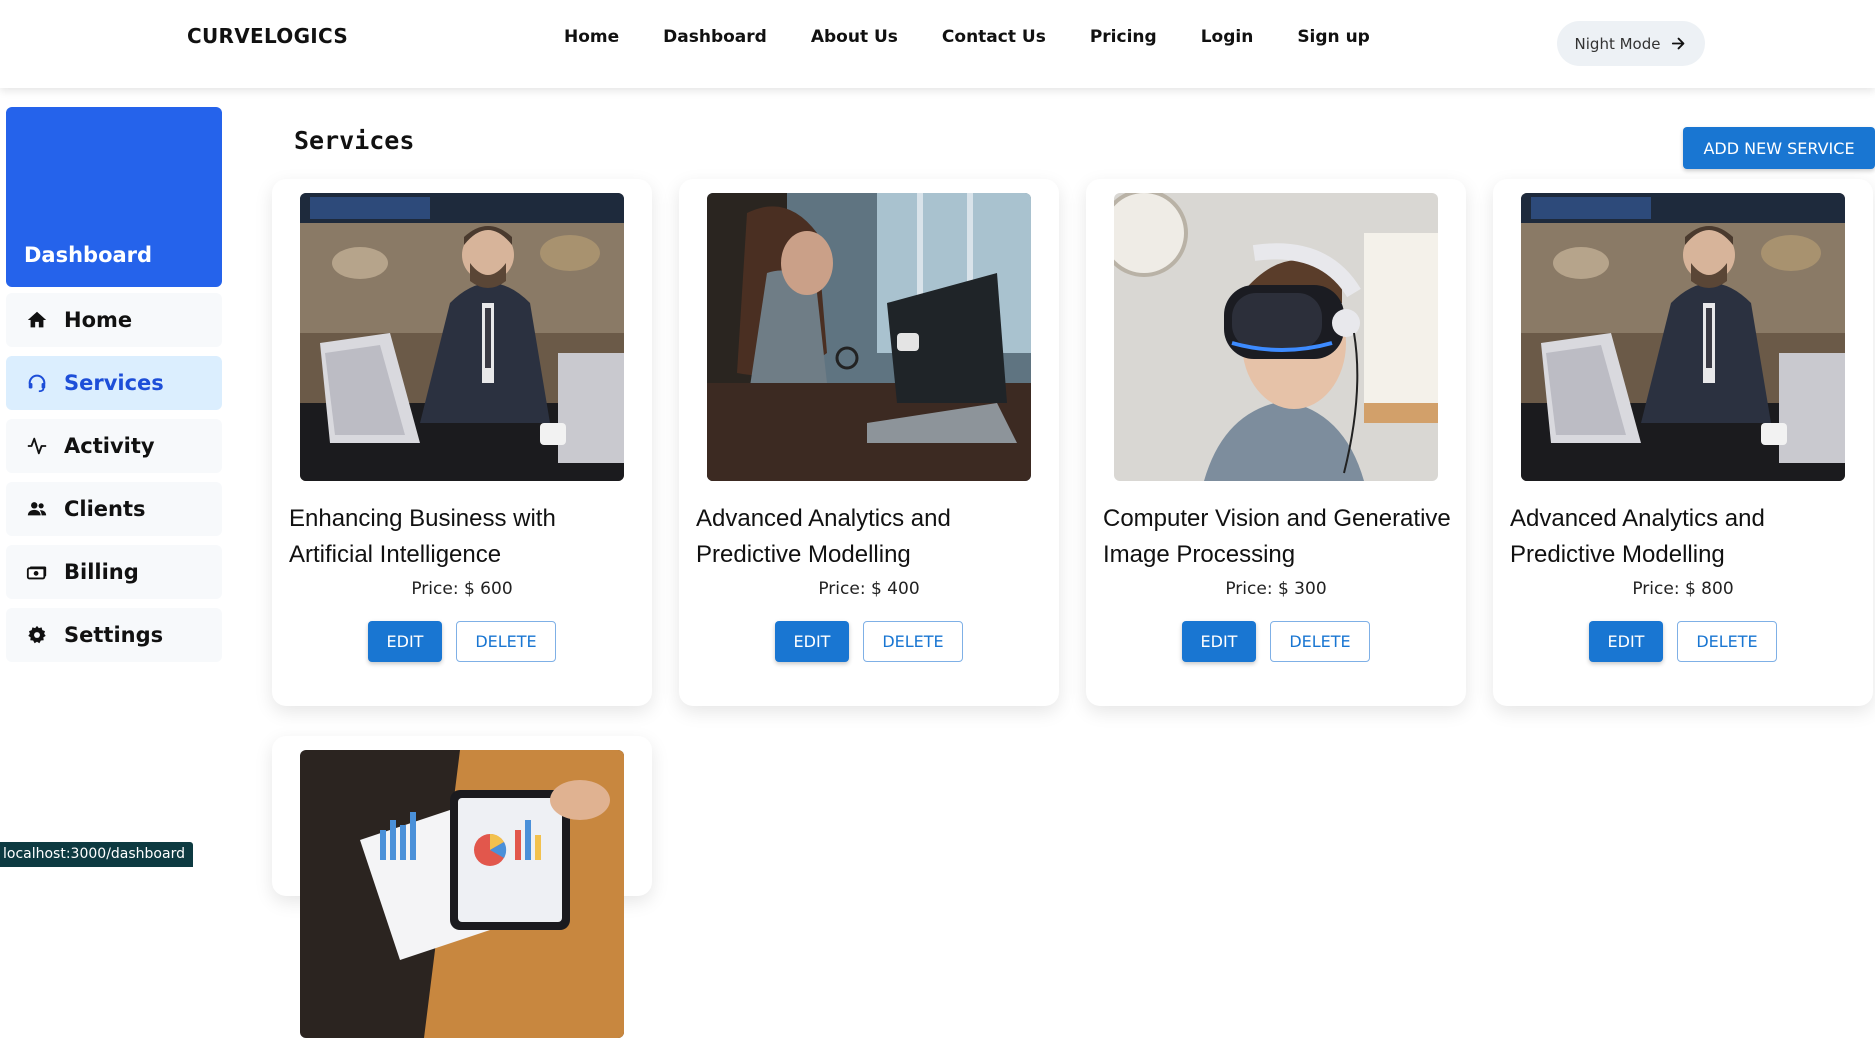  Describe the element at coordinates (37, 572) in the screenshot. I see `money-icon` at that location.